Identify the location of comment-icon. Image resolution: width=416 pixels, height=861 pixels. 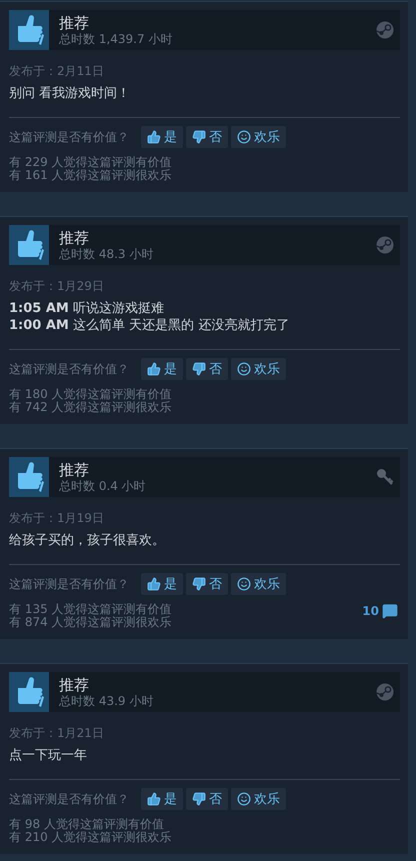
(390, 611).